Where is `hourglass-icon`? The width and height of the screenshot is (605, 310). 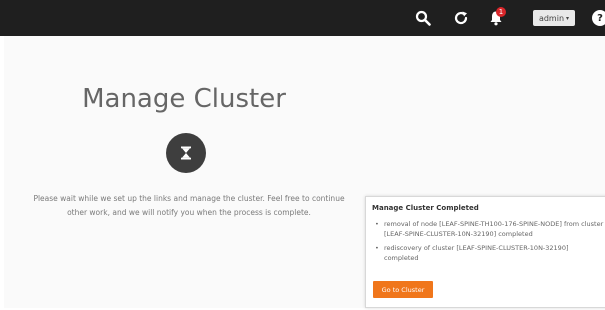
hourglass-icon is located at coordinates (186, 153).